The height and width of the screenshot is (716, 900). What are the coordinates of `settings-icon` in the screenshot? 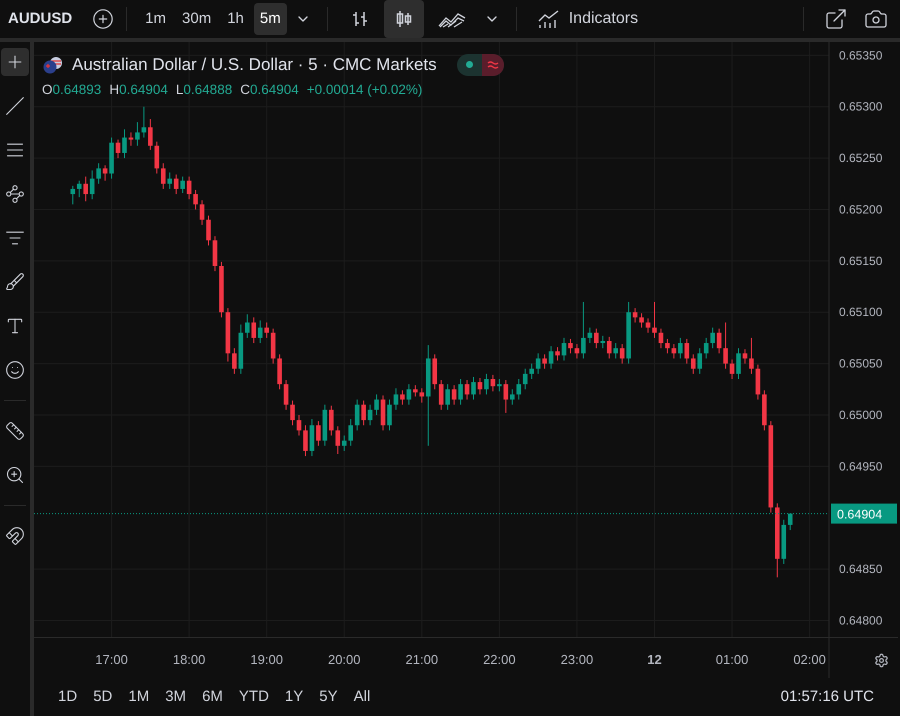 It's located at (881, 660).